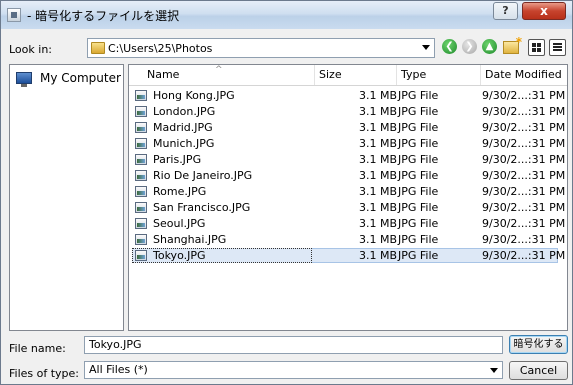  I want to click on column-header-label: Name, so click(163, 74).